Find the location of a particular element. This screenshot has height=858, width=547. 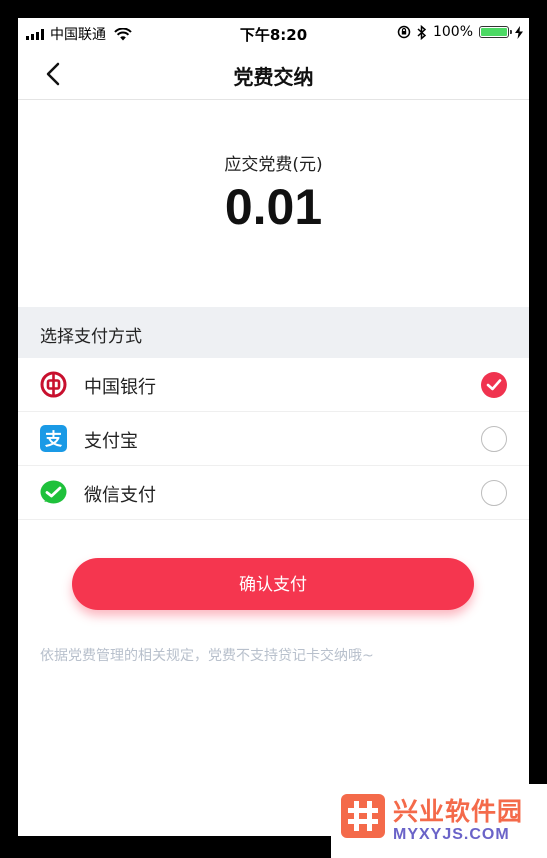

payment-option-wechat: 微信支付 is located at coordinates (273, 493).